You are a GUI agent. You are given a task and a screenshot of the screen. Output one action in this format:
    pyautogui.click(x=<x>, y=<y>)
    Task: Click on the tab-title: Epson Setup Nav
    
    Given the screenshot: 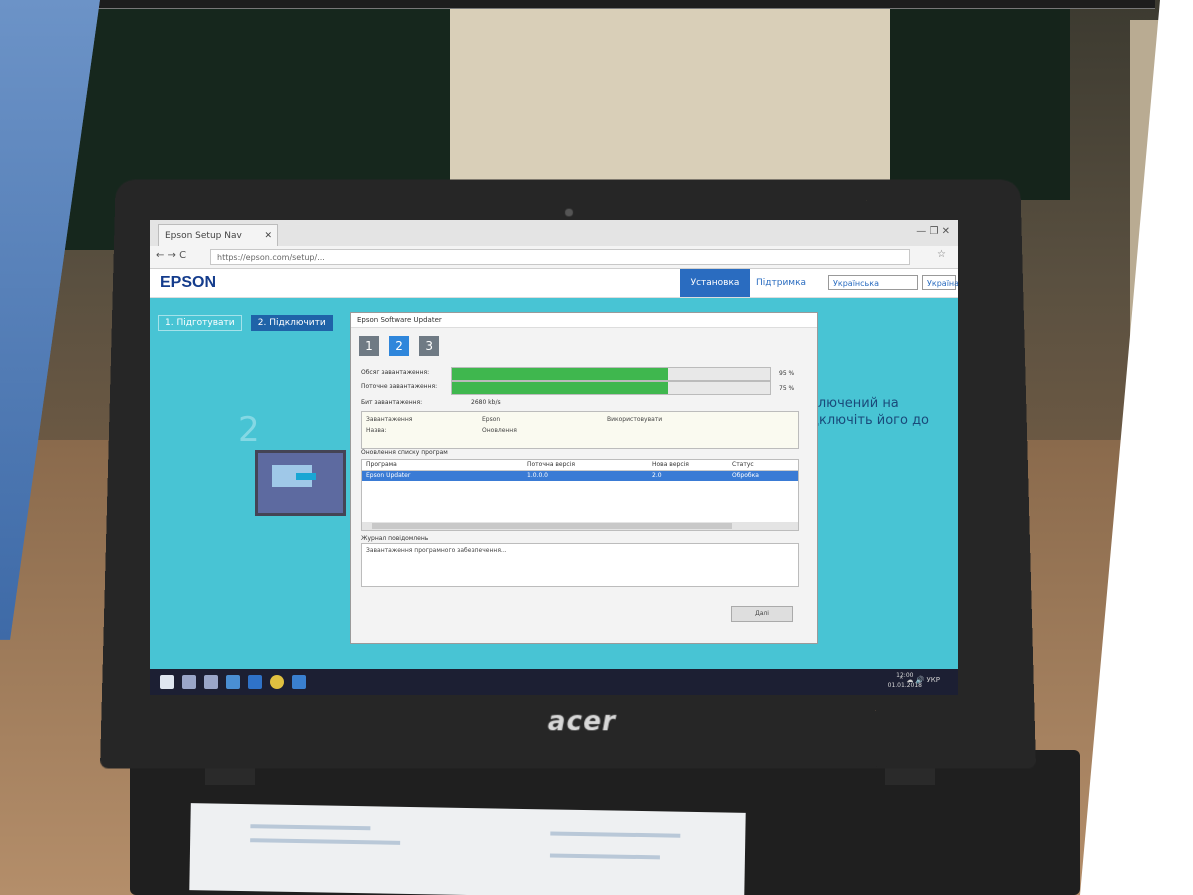 What is the action you would take?
    pyautogui.click(x=203, y=236)
    